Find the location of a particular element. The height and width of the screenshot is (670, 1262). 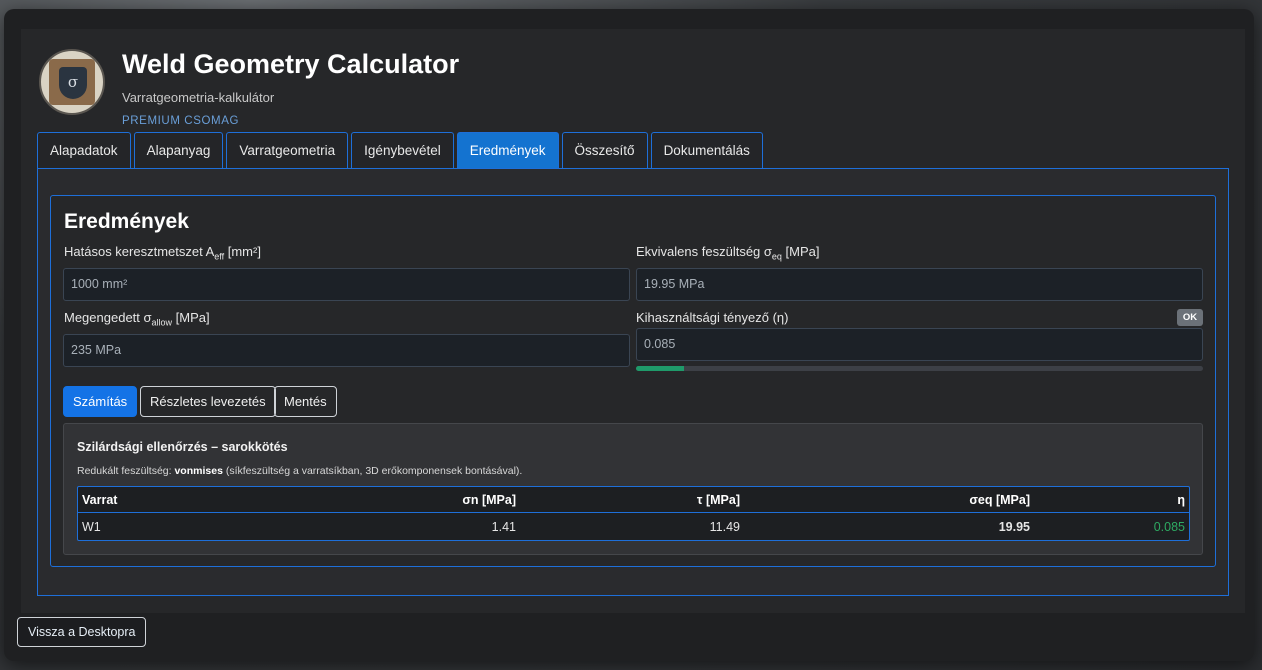

status-badge: OK is located at coordinates (1190, 317).